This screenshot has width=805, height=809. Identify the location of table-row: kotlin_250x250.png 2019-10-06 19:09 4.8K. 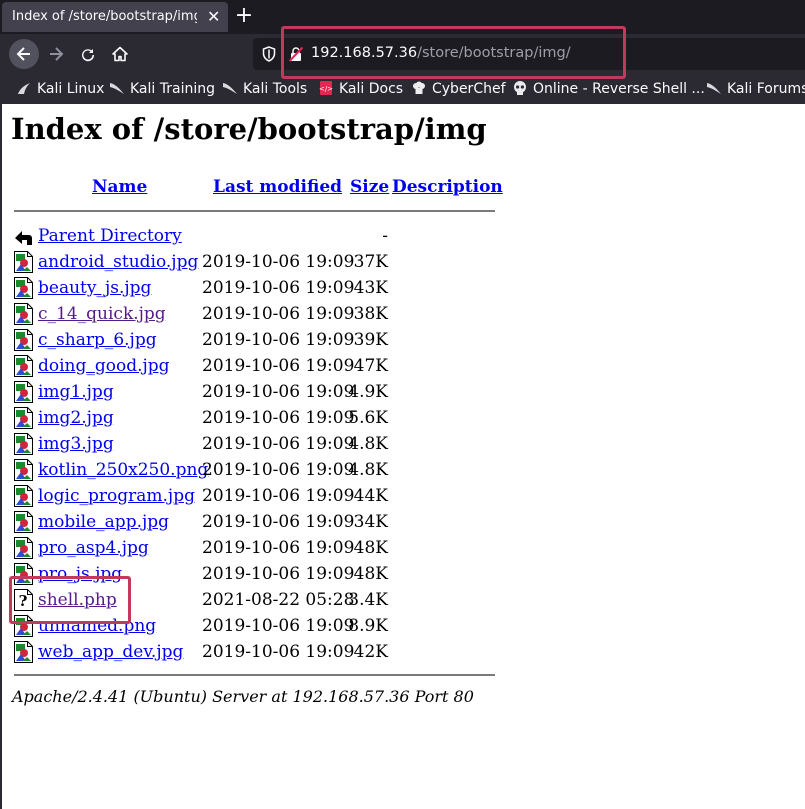
(260, 471).